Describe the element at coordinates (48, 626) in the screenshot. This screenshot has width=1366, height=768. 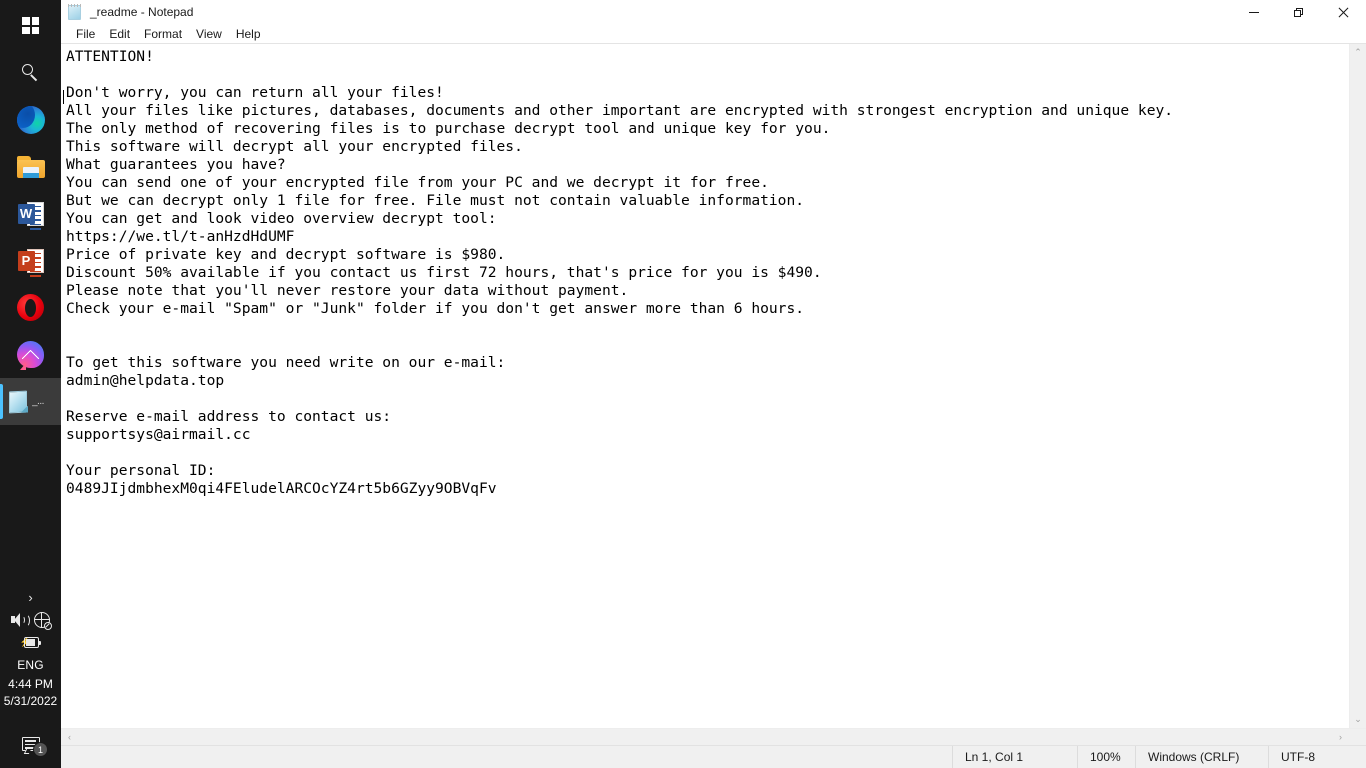
I see `network-blocked-badge-icon` at that location.